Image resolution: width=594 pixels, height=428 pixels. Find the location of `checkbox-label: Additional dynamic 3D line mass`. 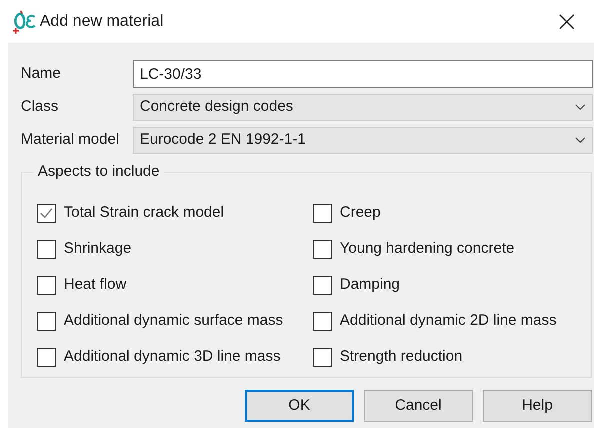

checkbox-label: Additional dynamic 3D line mass is located at coordinates (172, 357).